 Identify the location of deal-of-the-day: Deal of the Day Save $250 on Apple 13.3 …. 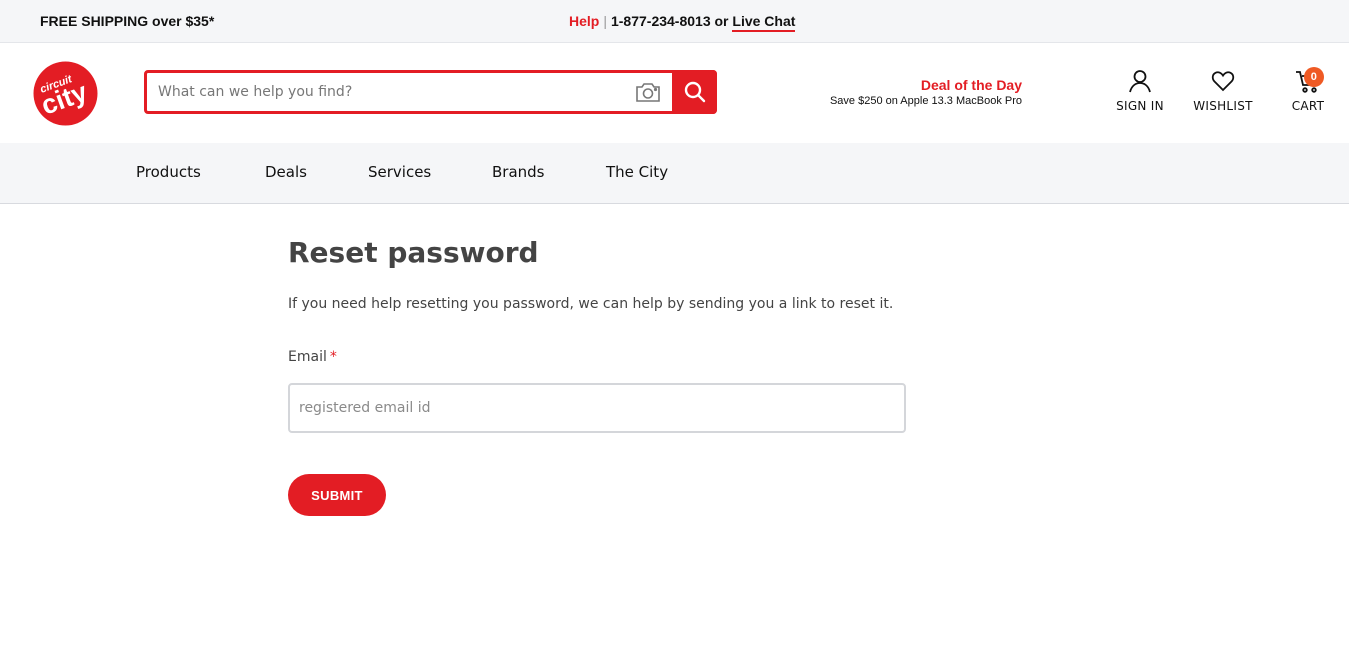
(911, 92).